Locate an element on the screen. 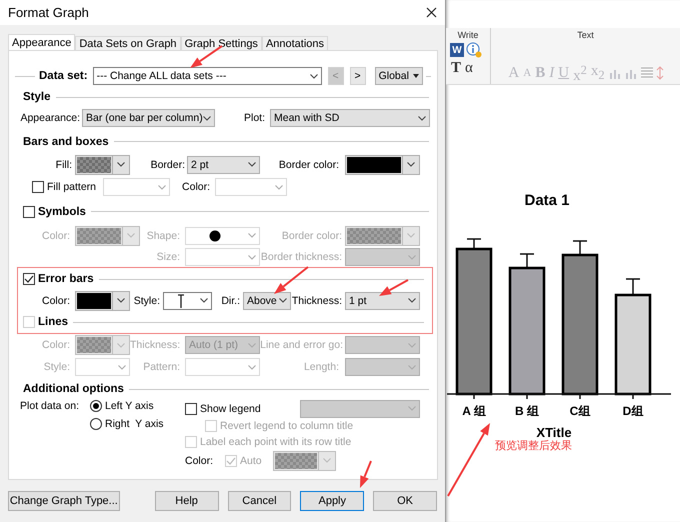 The image size is (680, 522). field-label: Dir.: is located at coordinates (230, 300).